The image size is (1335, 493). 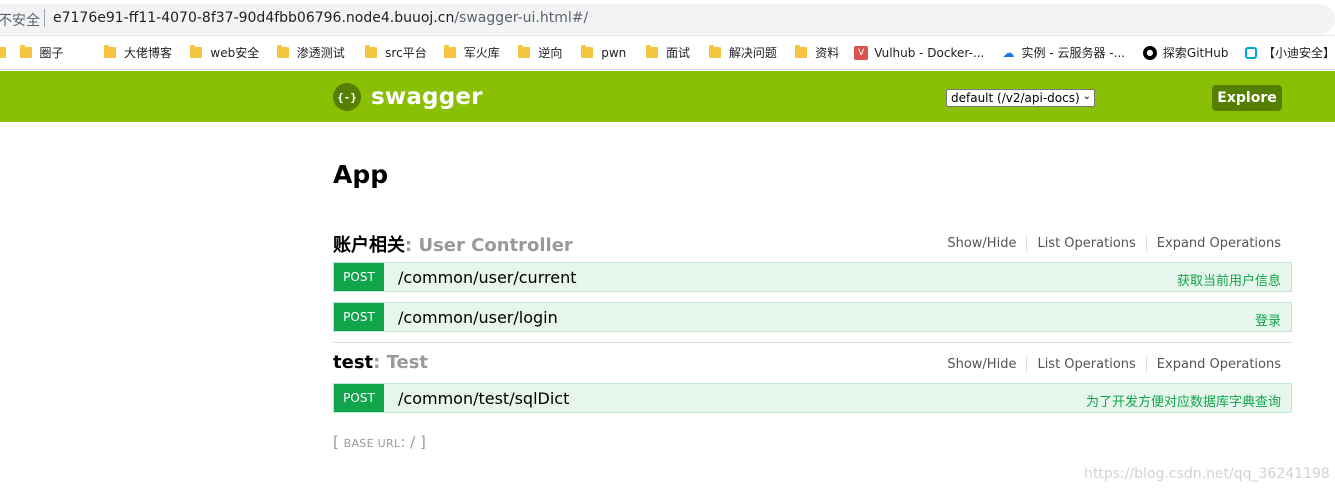 What do you see at coordinates (1149, 52) in the screenshot?
I see `github-icon: ●` at bounding box center [1149, 52].